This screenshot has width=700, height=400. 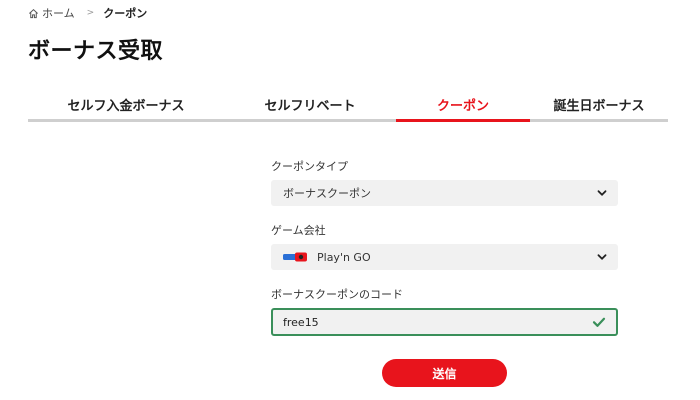 I want to click on coupon-type-select: ボーナスクーポン, so click(x=444, y=193).